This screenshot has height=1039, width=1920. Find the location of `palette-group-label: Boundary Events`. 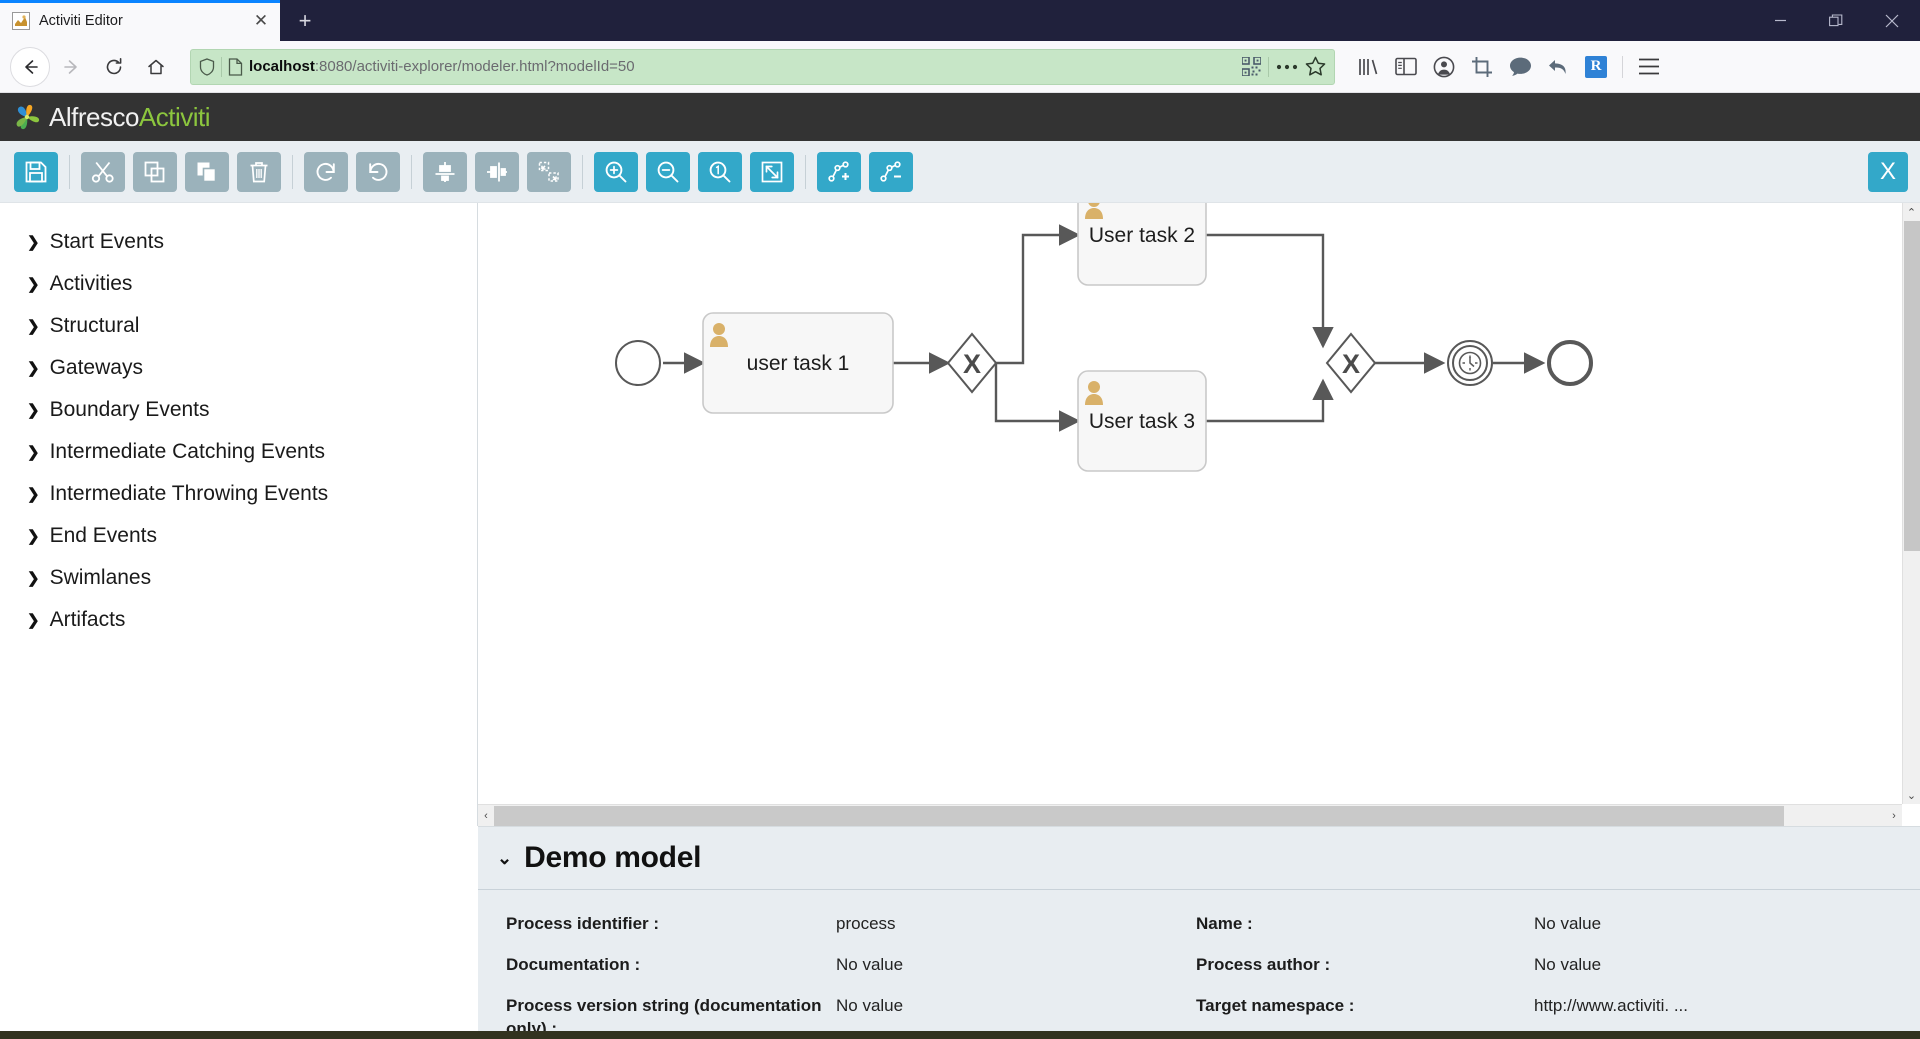

palette-group-label: Boundary Events is located at coordinates (129, 409).